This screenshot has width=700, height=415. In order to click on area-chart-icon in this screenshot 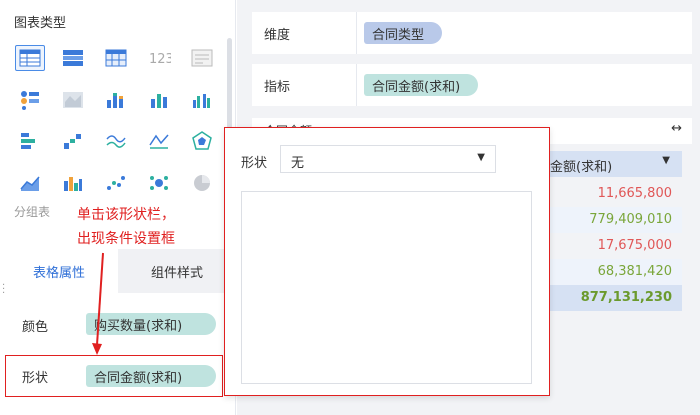, I will do `click(30, 183)`.